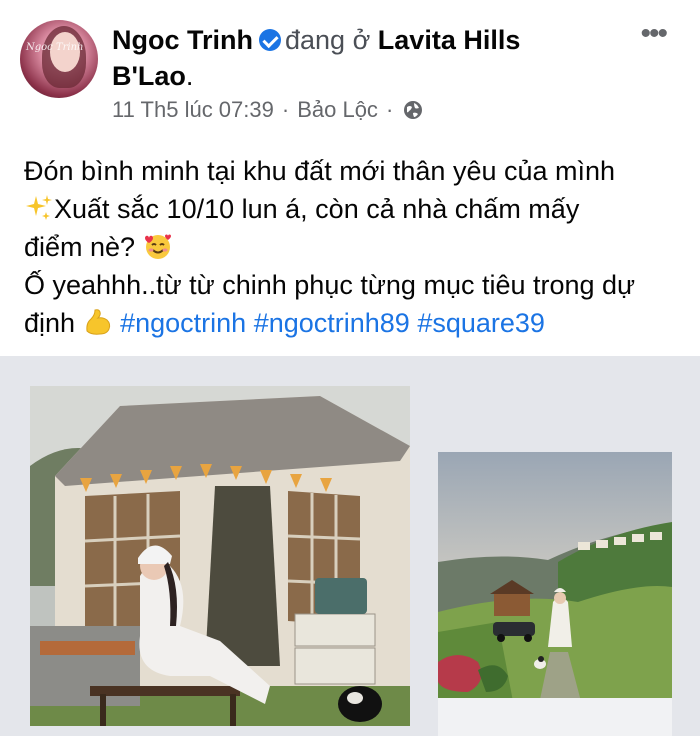 The height and width of the screenshot is (736, 700). Describe the element at coordinates (39, 207) in the screenshot. I see `sparkles-emoji` at that location.